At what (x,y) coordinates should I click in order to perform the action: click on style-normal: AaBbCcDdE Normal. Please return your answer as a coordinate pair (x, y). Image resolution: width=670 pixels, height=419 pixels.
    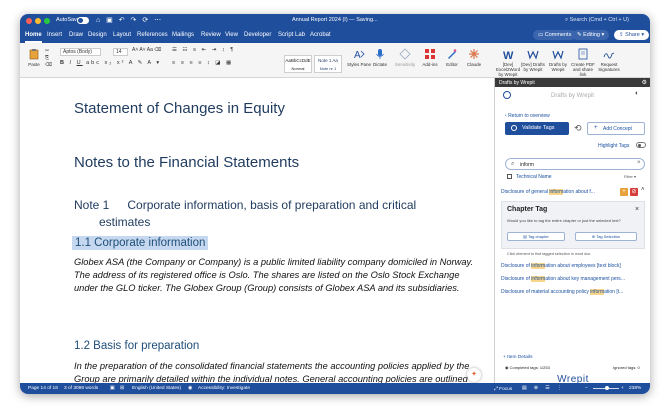
    Looking at the image, I should click on (298, 64).